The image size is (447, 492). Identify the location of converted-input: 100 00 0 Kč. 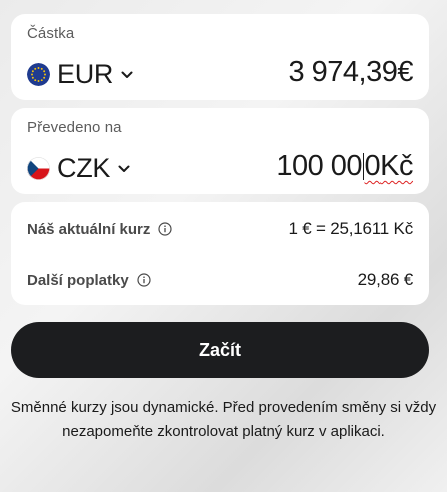
(344, 166).